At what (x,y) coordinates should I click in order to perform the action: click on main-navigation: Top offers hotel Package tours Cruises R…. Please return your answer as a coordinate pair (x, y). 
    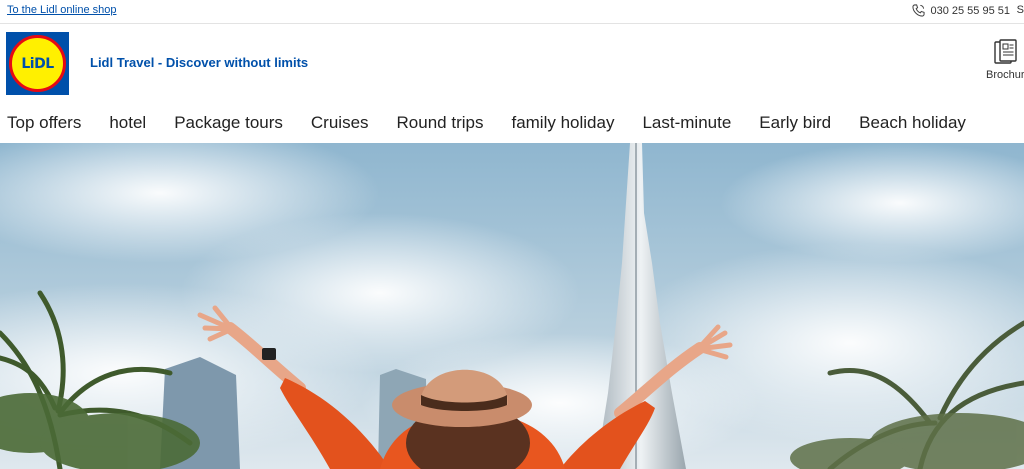
    Looking at the image, I should click on (512, 123).